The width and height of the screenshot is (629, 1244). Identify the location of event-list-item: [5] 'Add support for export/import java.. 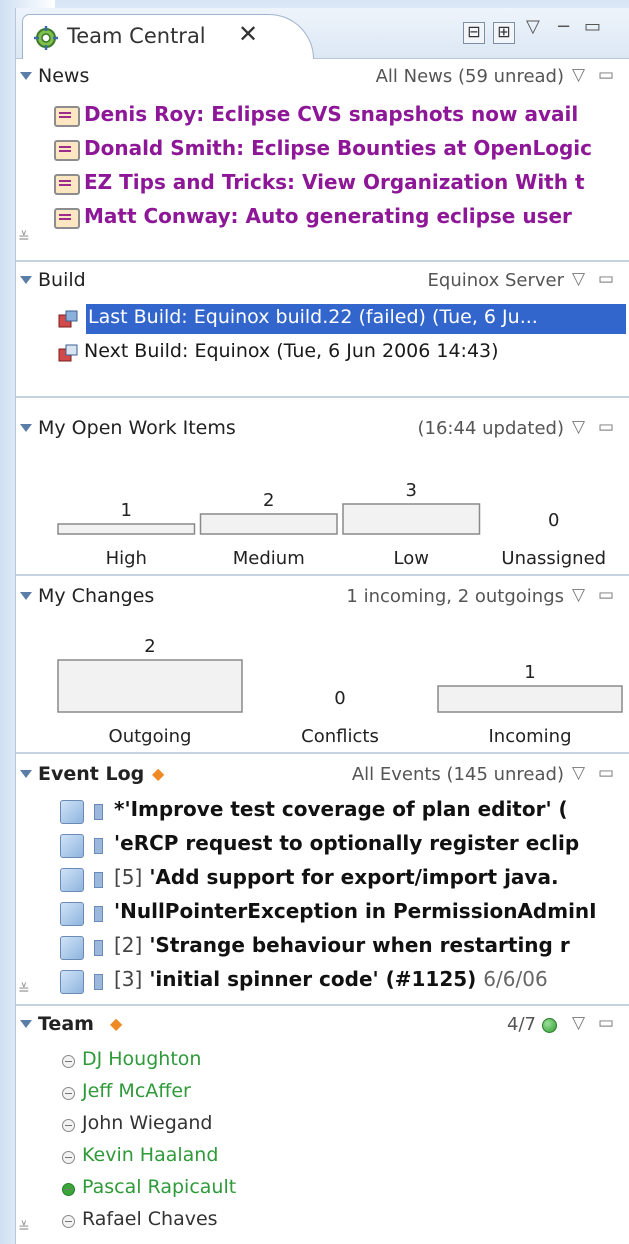
(322, 879).